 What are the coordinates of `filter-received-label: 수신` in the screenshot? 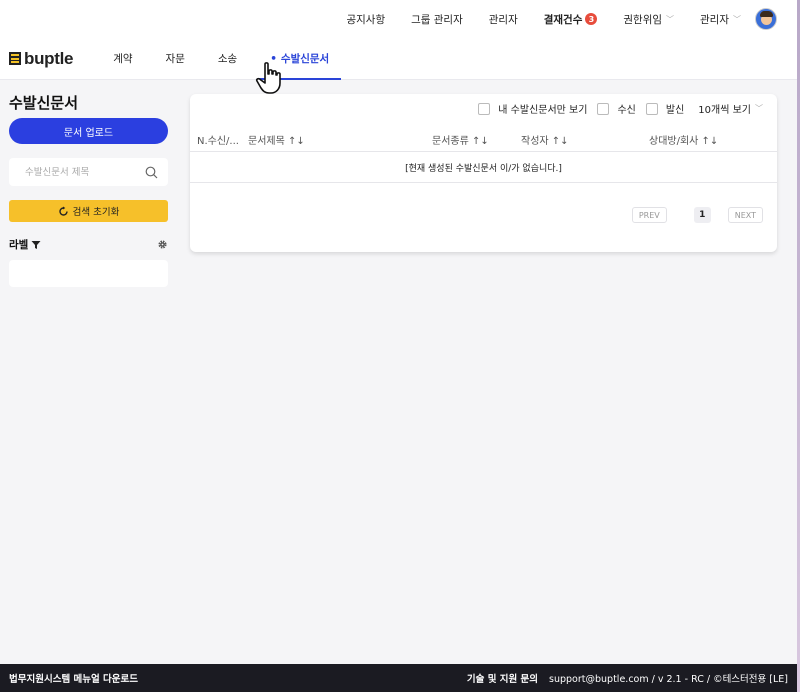 It's located at (626, 110).